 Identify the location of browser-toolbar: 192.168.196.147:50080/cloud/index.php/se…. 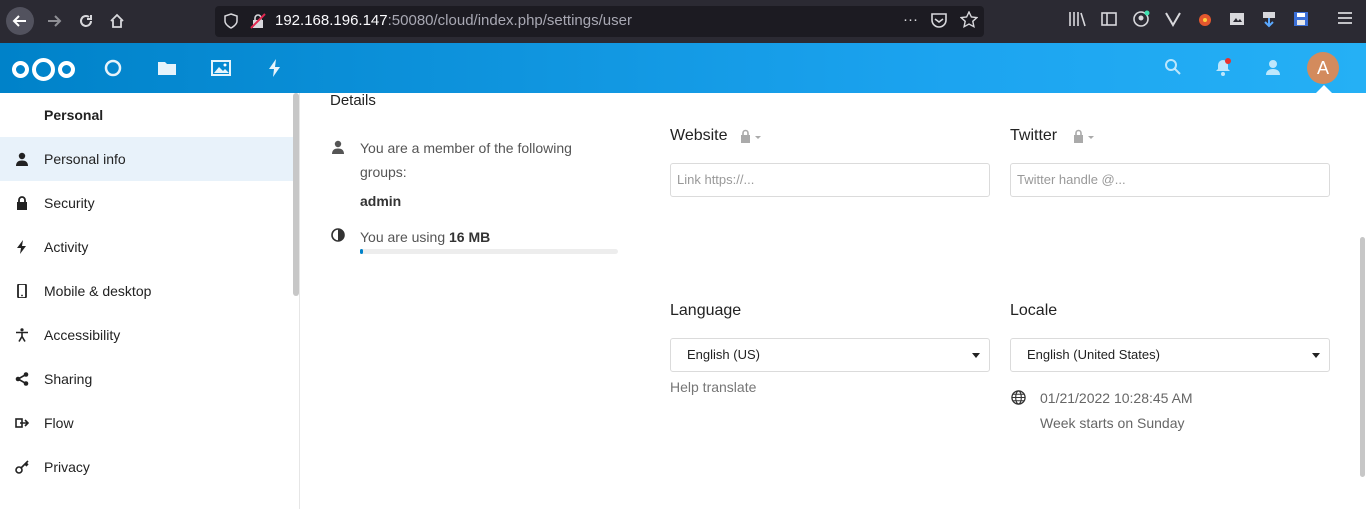
(683, 21).